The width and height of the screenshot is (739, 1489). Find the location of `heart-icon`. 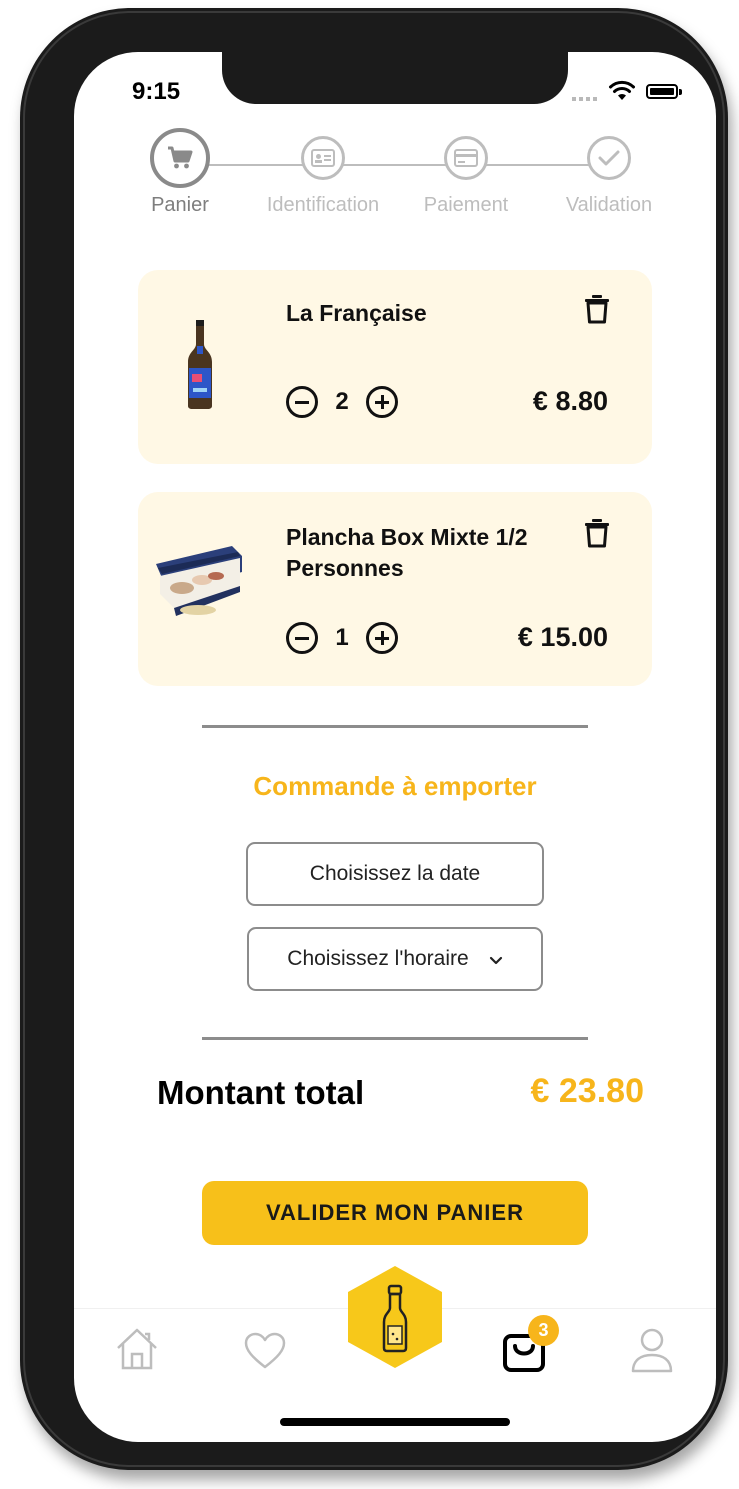

heart-icon is located at coordinates (265, 1351).